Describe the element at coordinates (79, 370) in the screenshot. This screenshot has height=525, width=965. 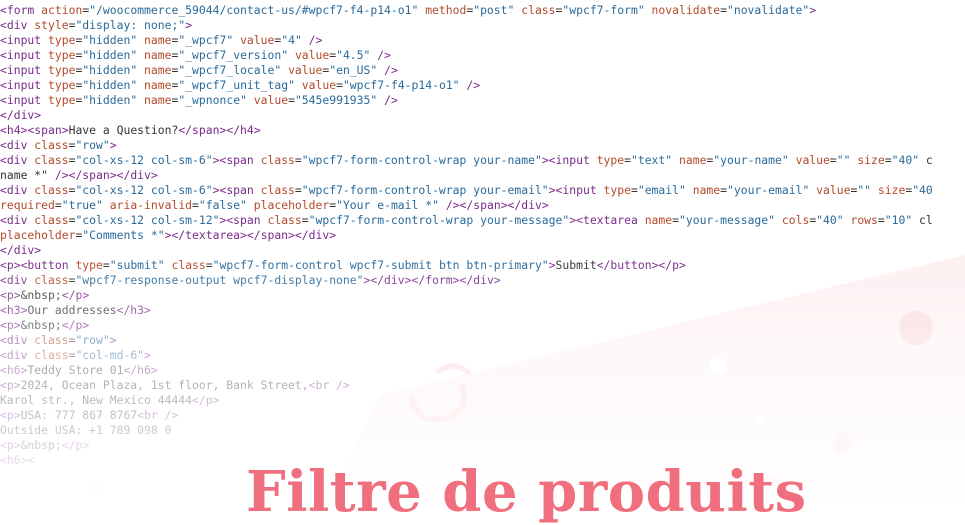
I see `code-line: <h6>Teddy Store 01</h6>` at that location.